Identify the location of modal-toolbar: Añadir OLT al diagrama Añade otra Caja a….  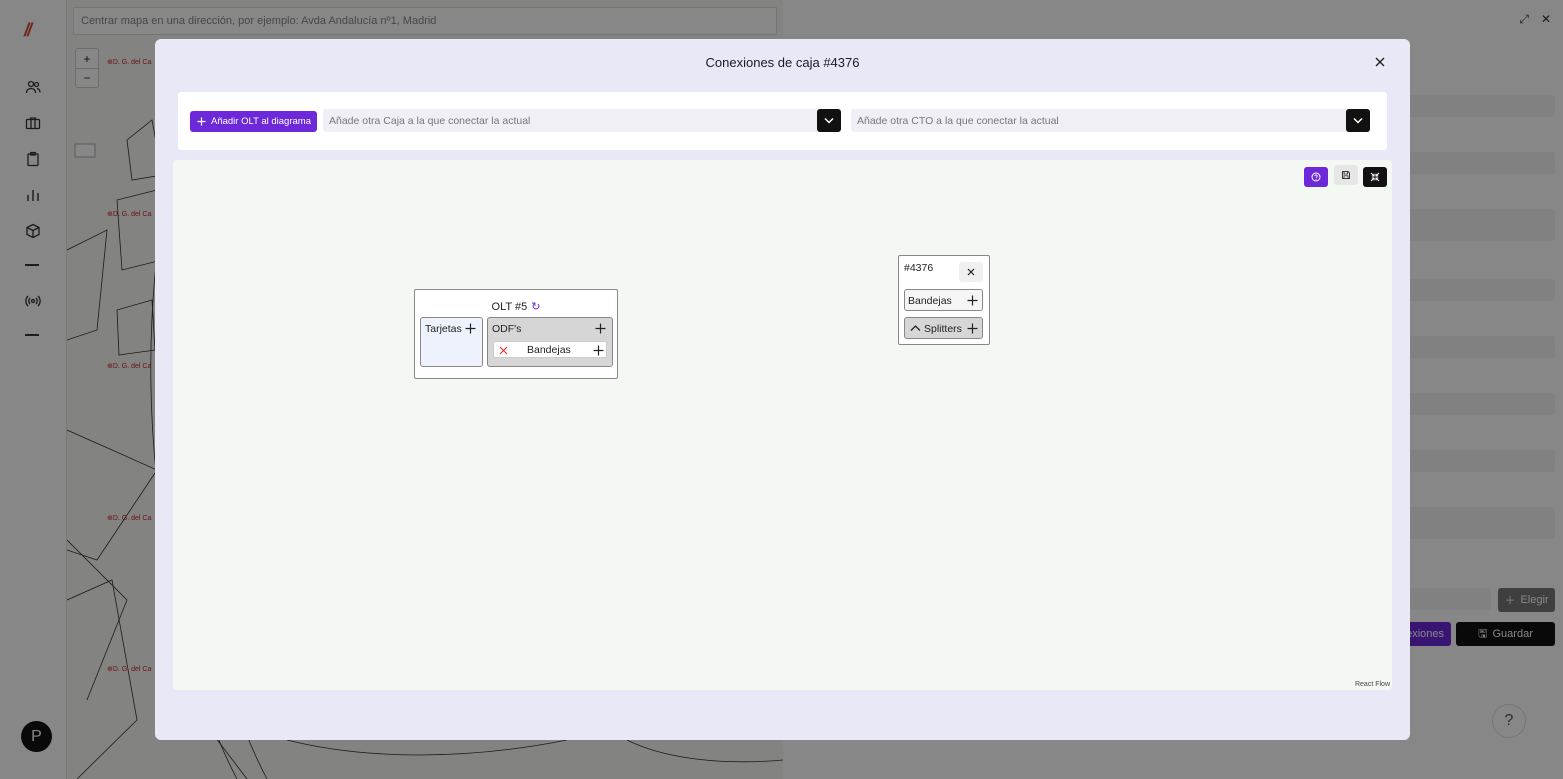
(782, 121).